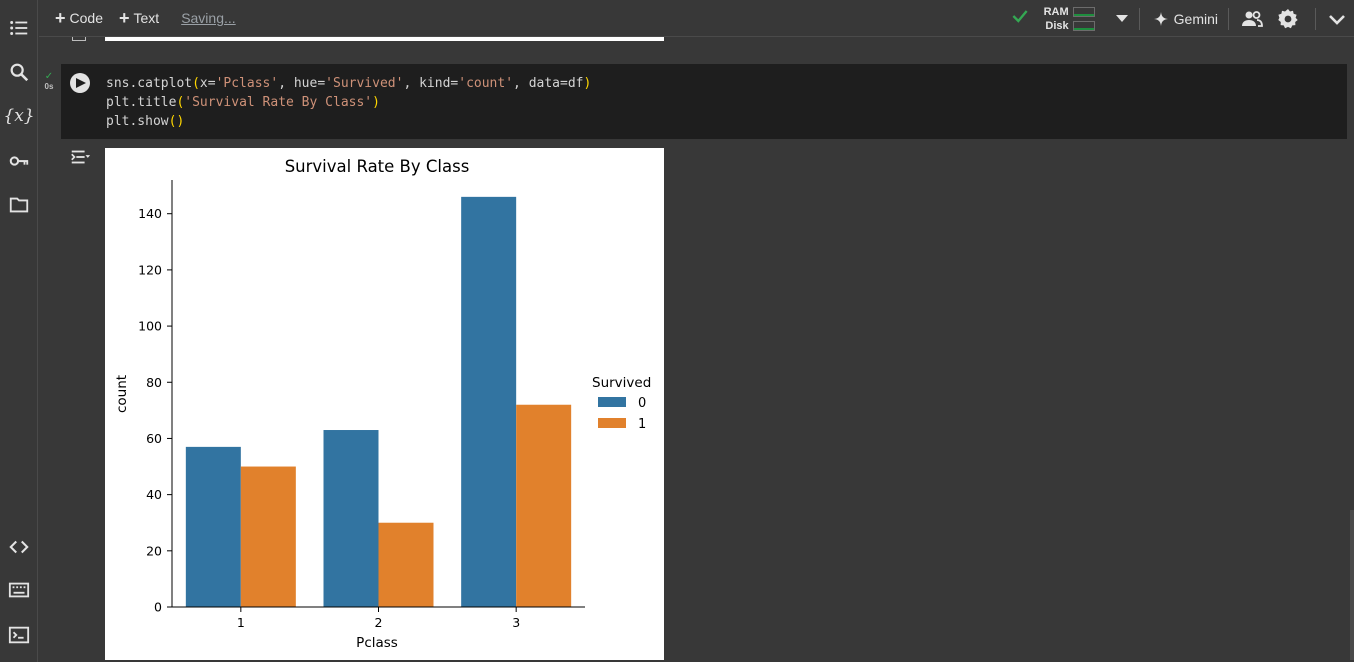  I want to click on terminal-icon, so click(19, 635).